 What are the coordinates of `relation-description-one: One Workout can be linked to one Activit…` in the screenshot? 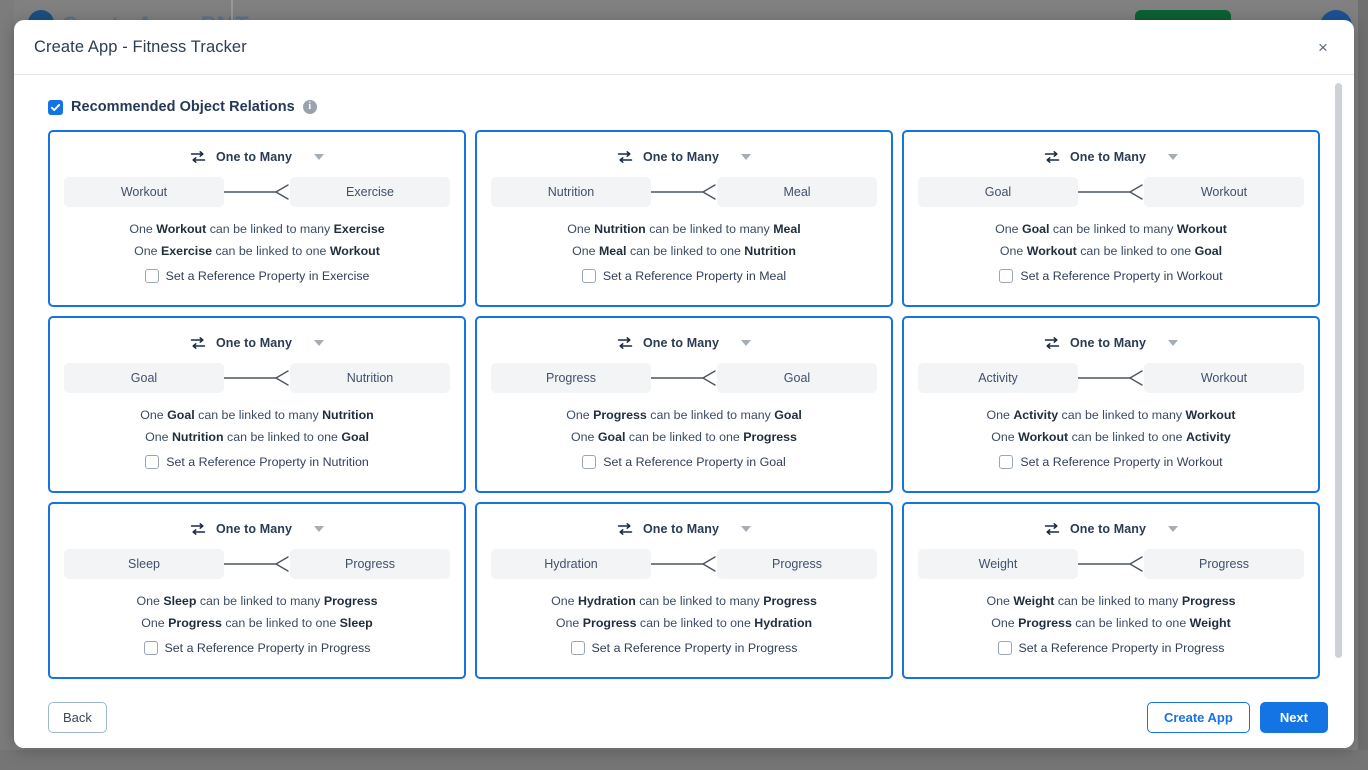 It's located at (1111, 437).